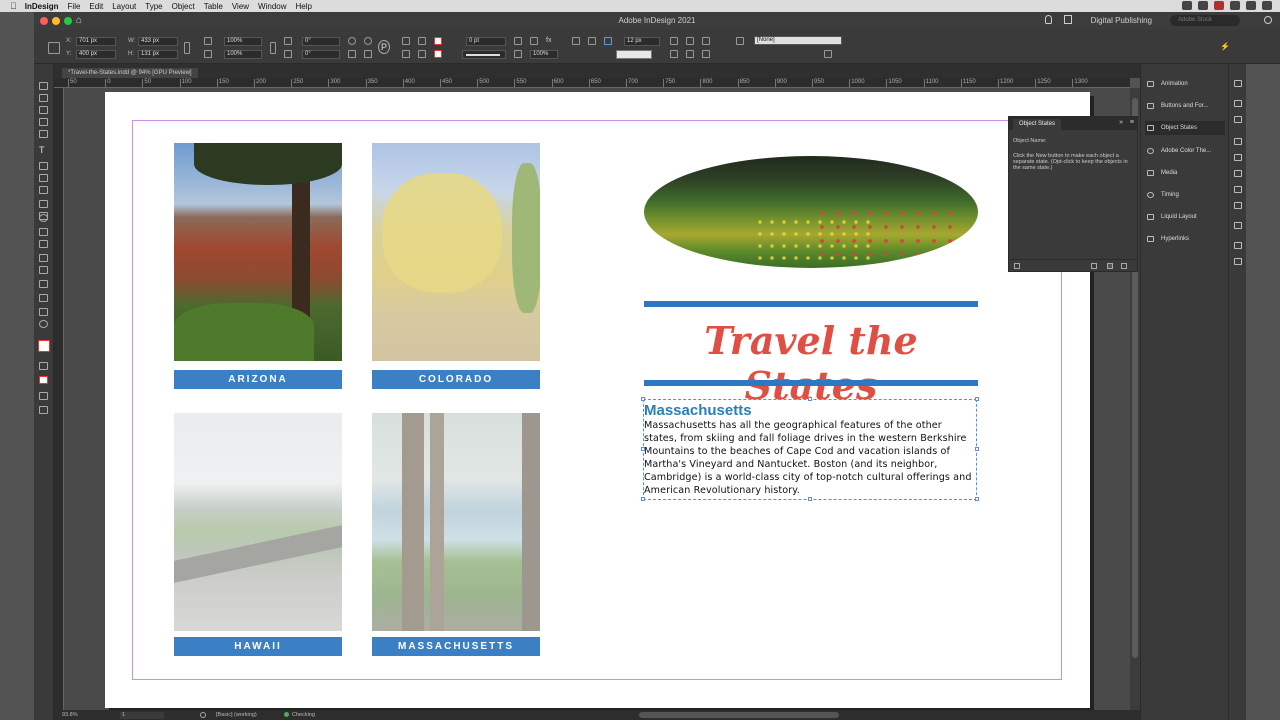 The height and width of the screenshot is (720, 1280). Describe the element at coordinates (43, 166) in the screenshot. I see `line-tool-icon` at that location.